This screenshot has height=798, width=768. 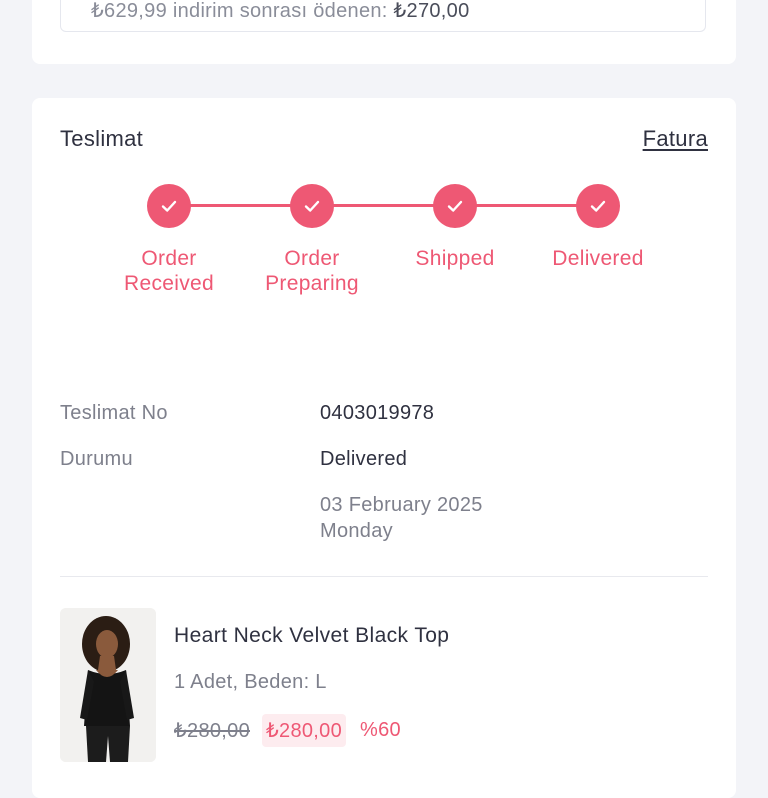 What do you see at coordinates (455, 258) in the screenshot?
I see `step-label: Shipped` at bounding box center [455, 258].